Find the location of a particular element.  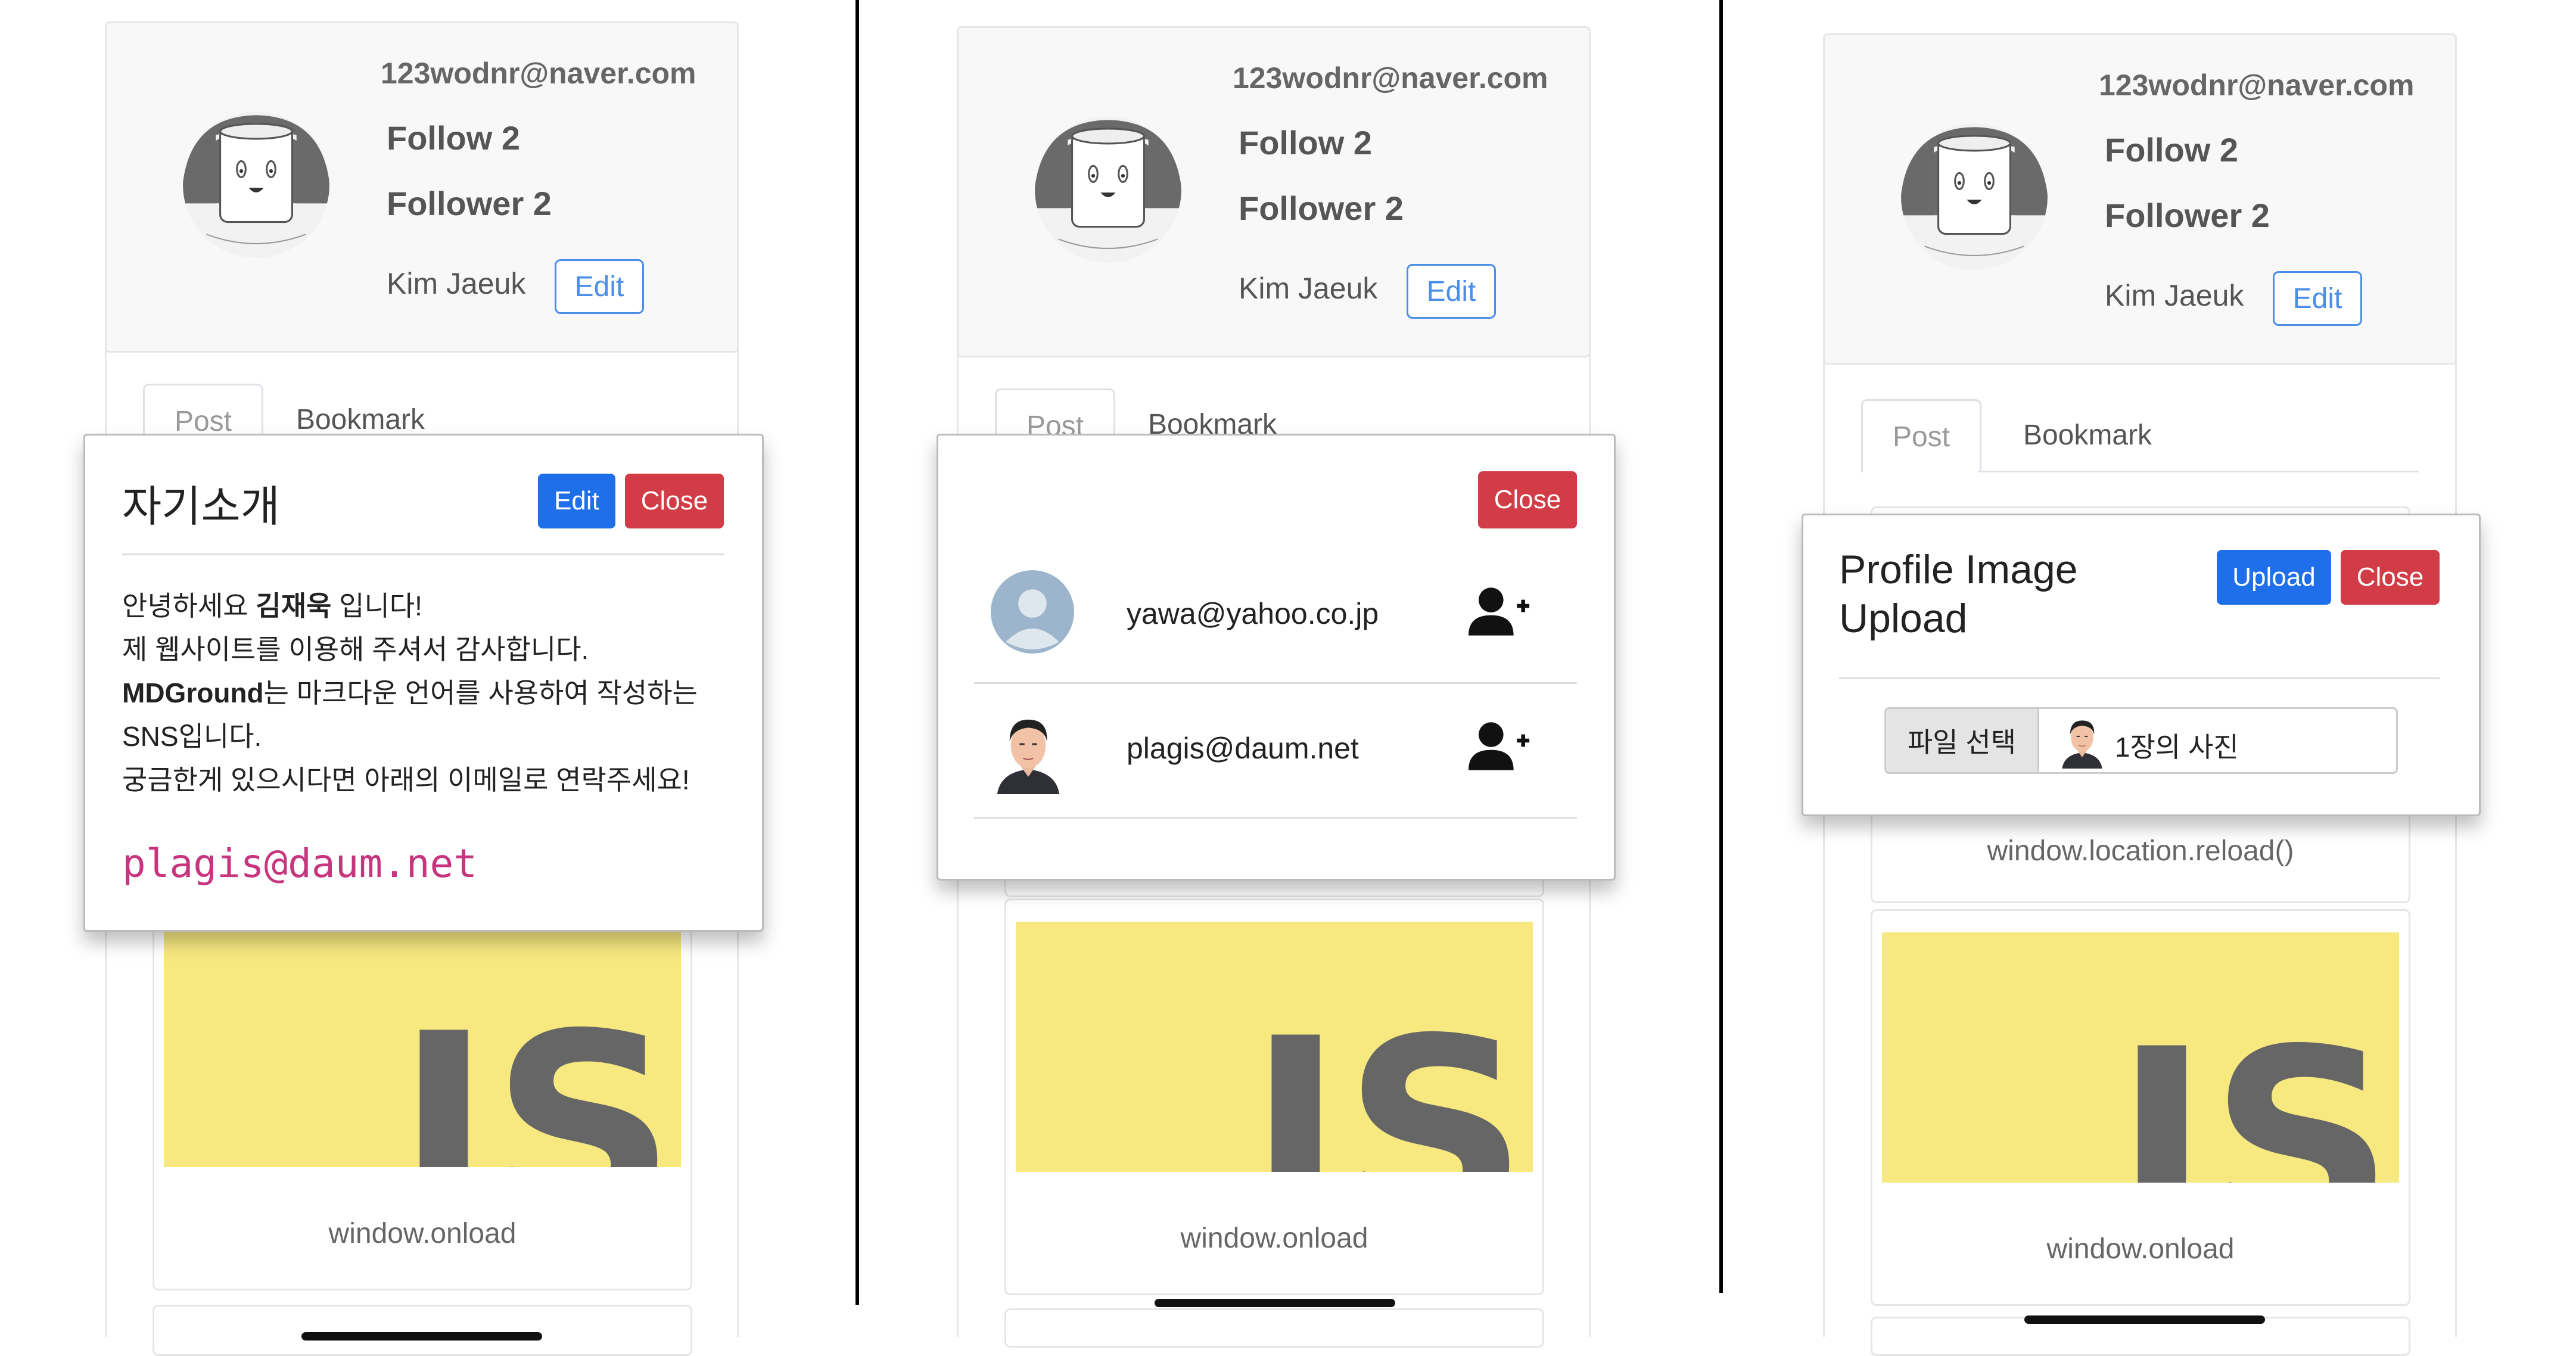

user-avatar-default is located at coordinates (1032, 612).